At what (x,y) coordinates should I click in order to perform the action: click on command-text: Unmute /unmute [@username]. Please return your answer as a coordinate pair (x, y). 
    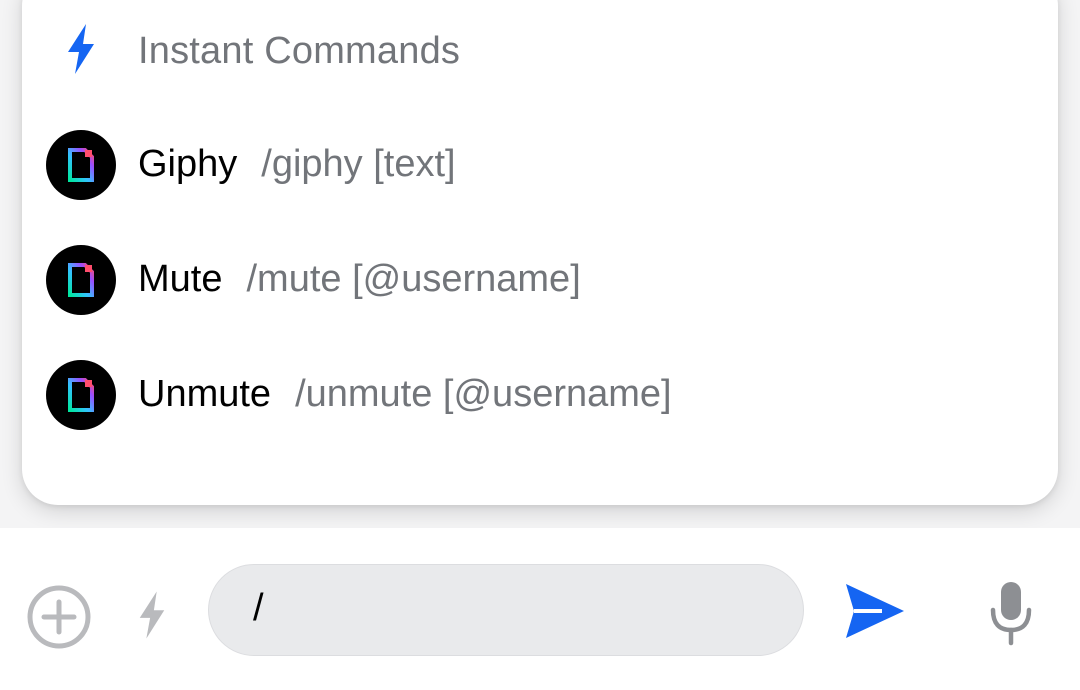
    Looking at the image, I should click on (405, 394).